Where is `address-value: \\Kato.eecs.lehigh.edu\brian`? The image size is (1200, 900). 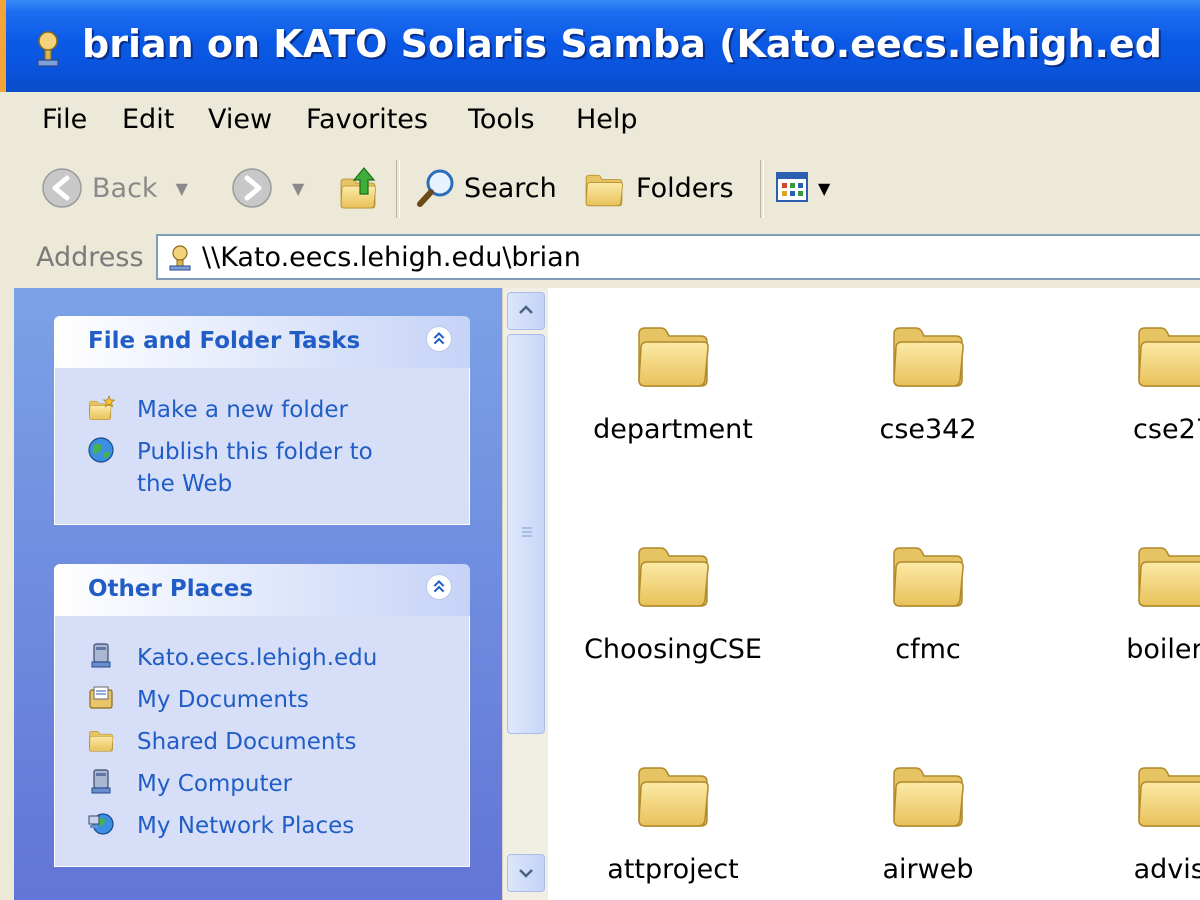
address-value: \\Kato.eecs.lehigh.edu\brian is located at coordinates (391, 257).